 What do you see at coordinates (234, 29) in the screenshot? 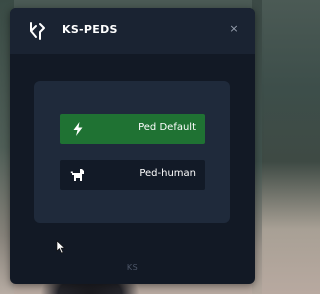
I see `close-icon: ×` at bounding box center [234, 29].